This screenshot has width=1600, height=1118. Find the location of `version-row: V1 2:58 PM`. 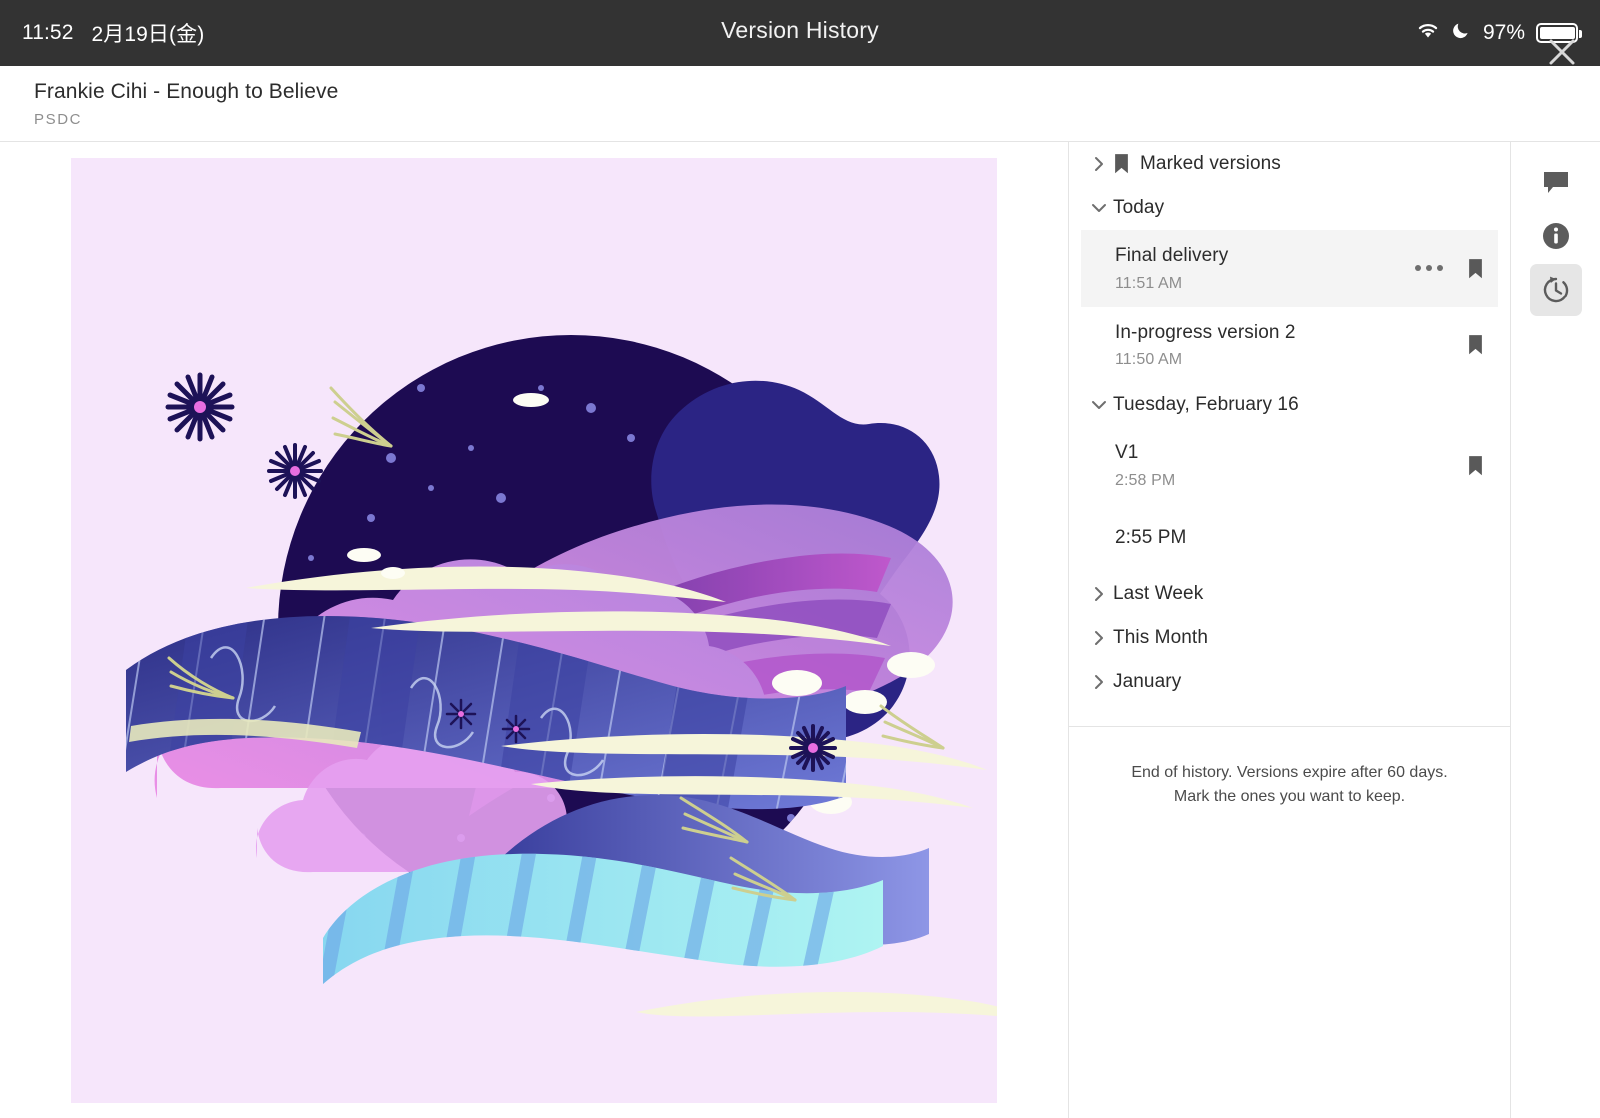

version-row: V1 2:58 PM is located at coordinates (1289, 465).